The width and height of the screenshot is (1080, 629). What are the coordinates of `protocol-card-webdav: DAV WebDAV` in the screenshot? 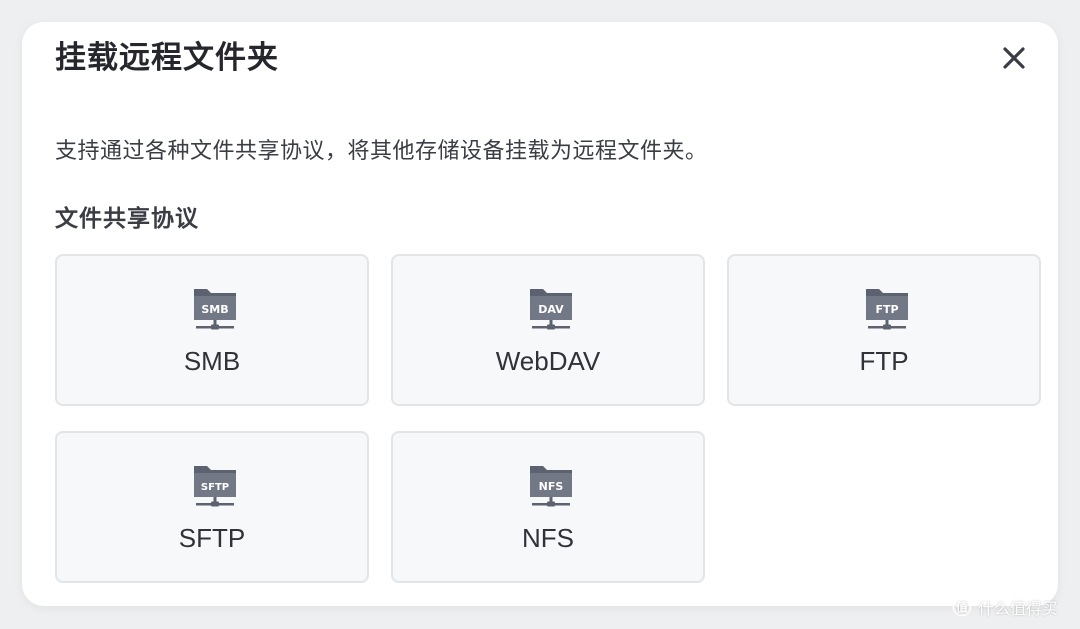 It's located at (548, 330).